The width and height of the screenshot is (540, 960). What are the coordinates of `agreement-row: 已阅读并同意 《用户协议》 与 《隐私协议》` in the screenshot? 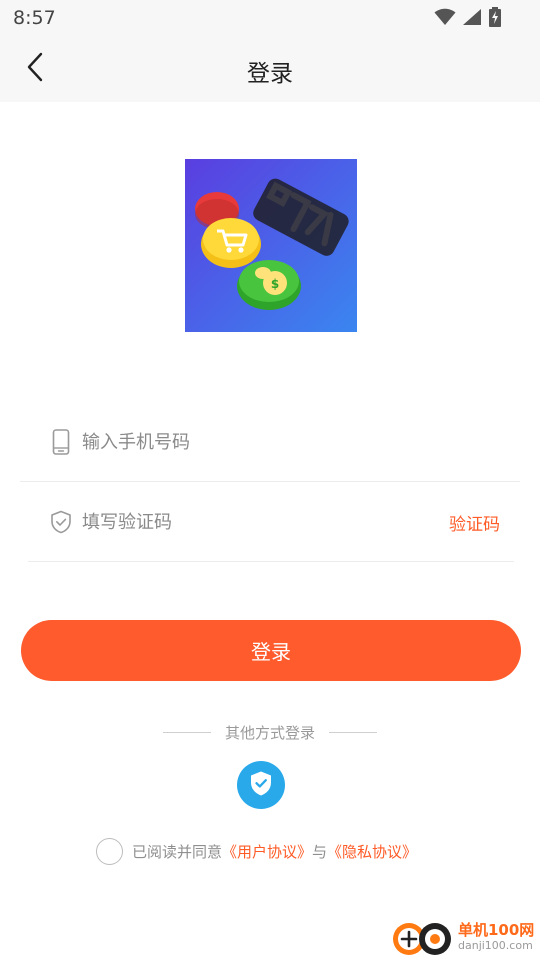 It's located at (256, 851).